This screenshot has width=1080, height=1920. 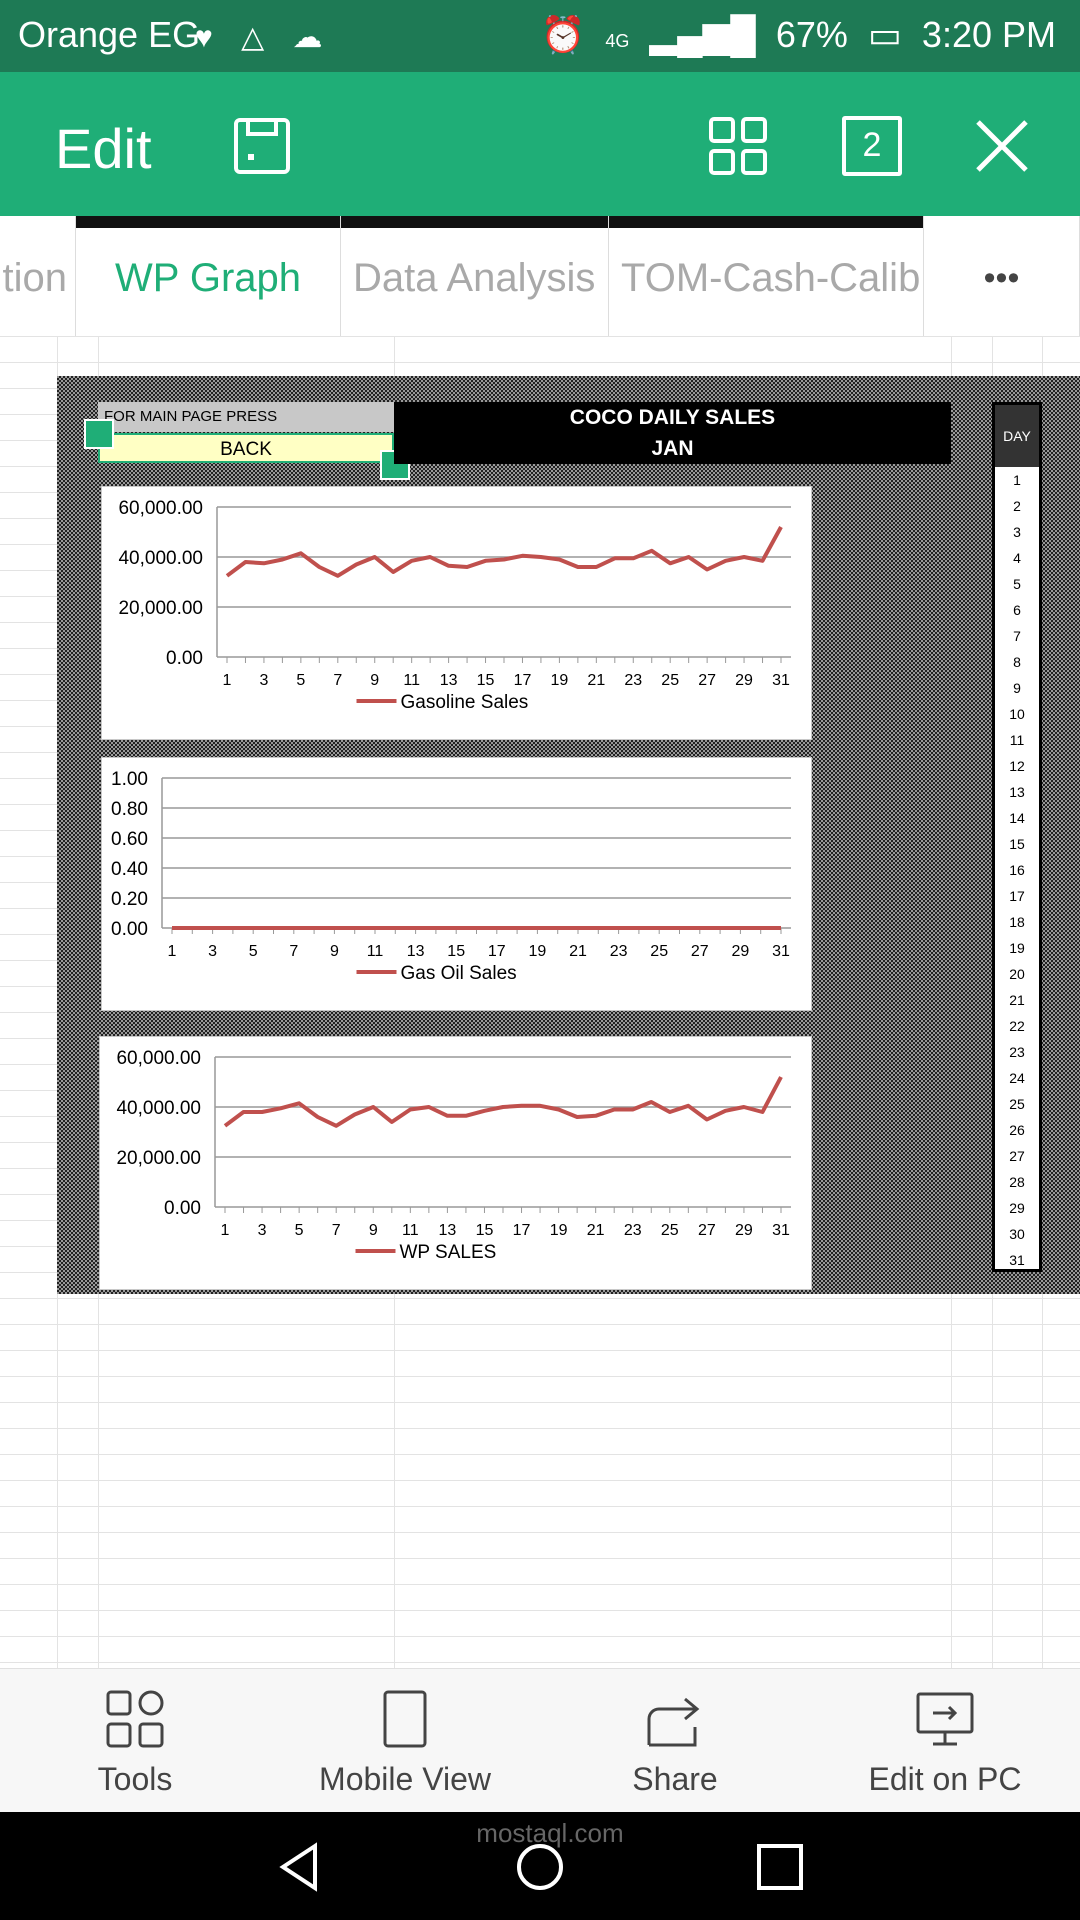 I want to click on network-type: 4G, so click(x=617, y=41).